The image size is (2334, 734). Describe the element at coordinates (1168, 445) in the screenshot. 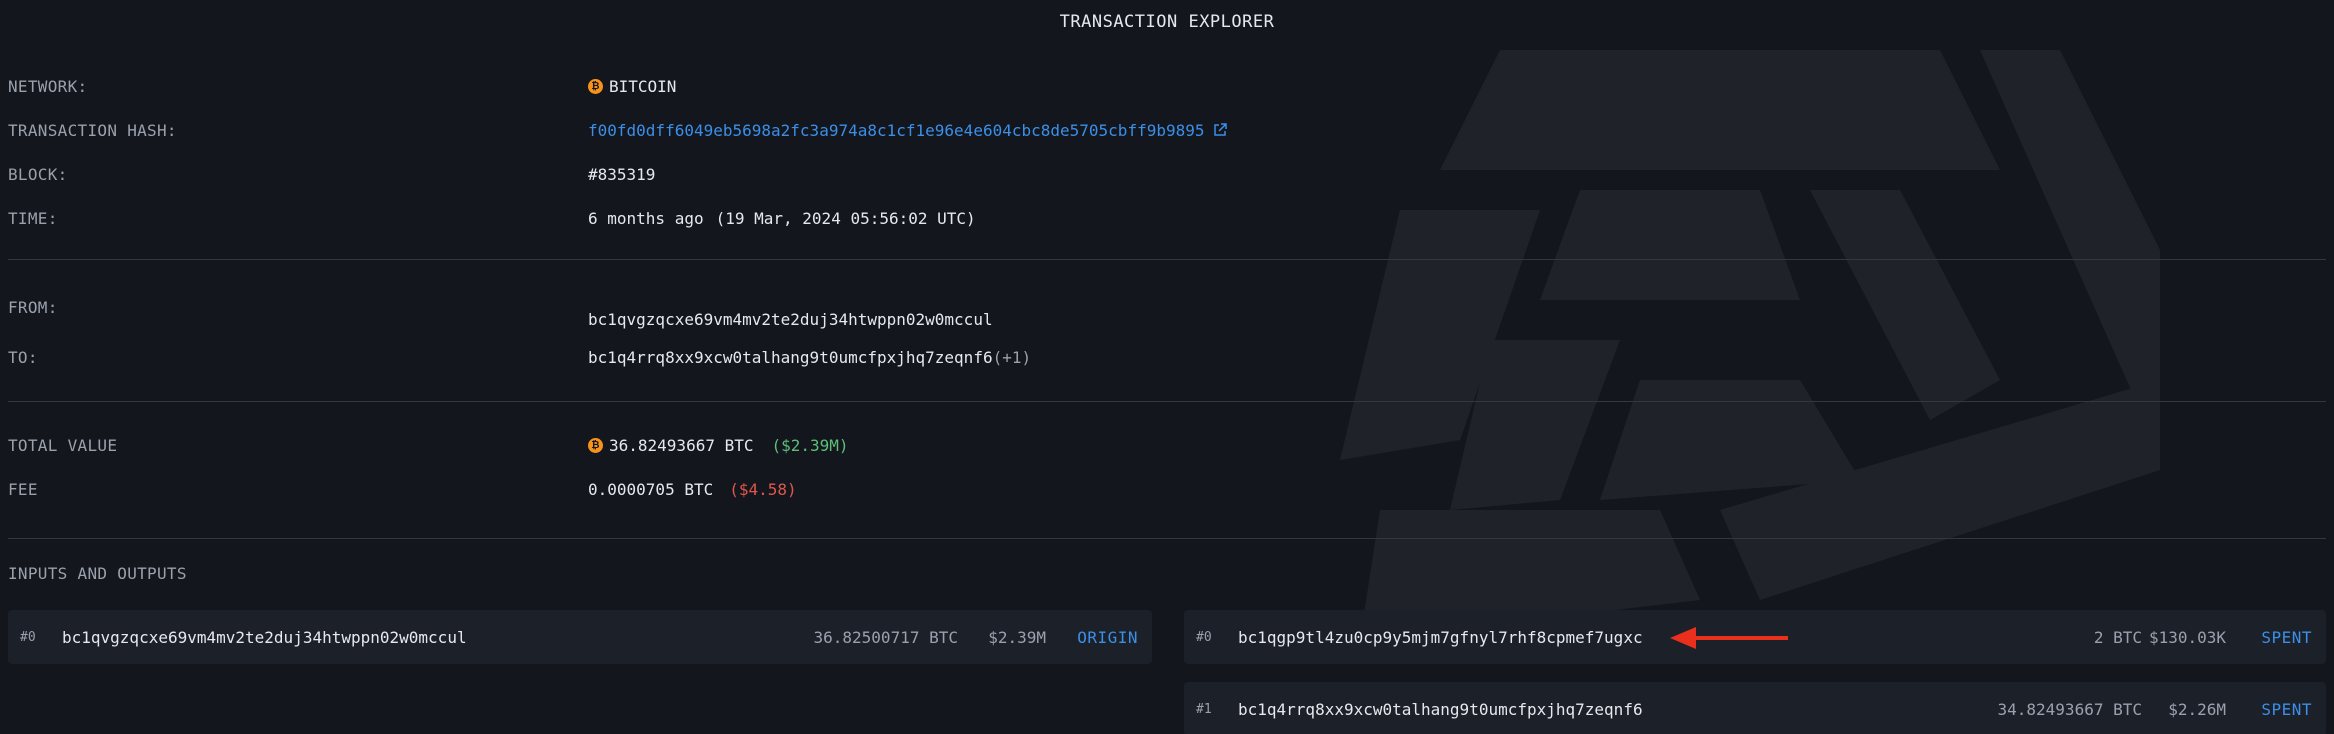

I see `total-value-row: TOTAL VALUE ₿ 36.82493667 BTC ($2.39M)` at that location.